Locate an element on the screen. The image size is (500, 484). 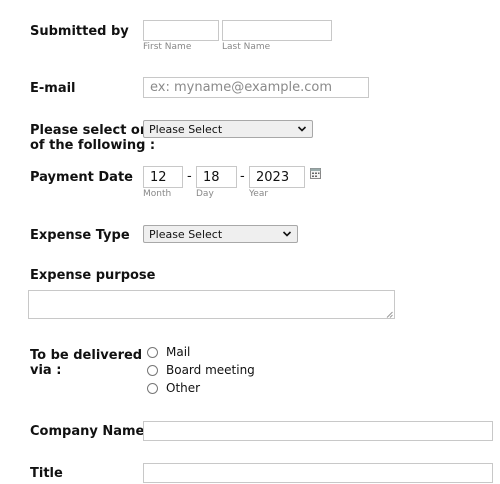
delivery-option-other: Other is located at coordinates (201, 388).